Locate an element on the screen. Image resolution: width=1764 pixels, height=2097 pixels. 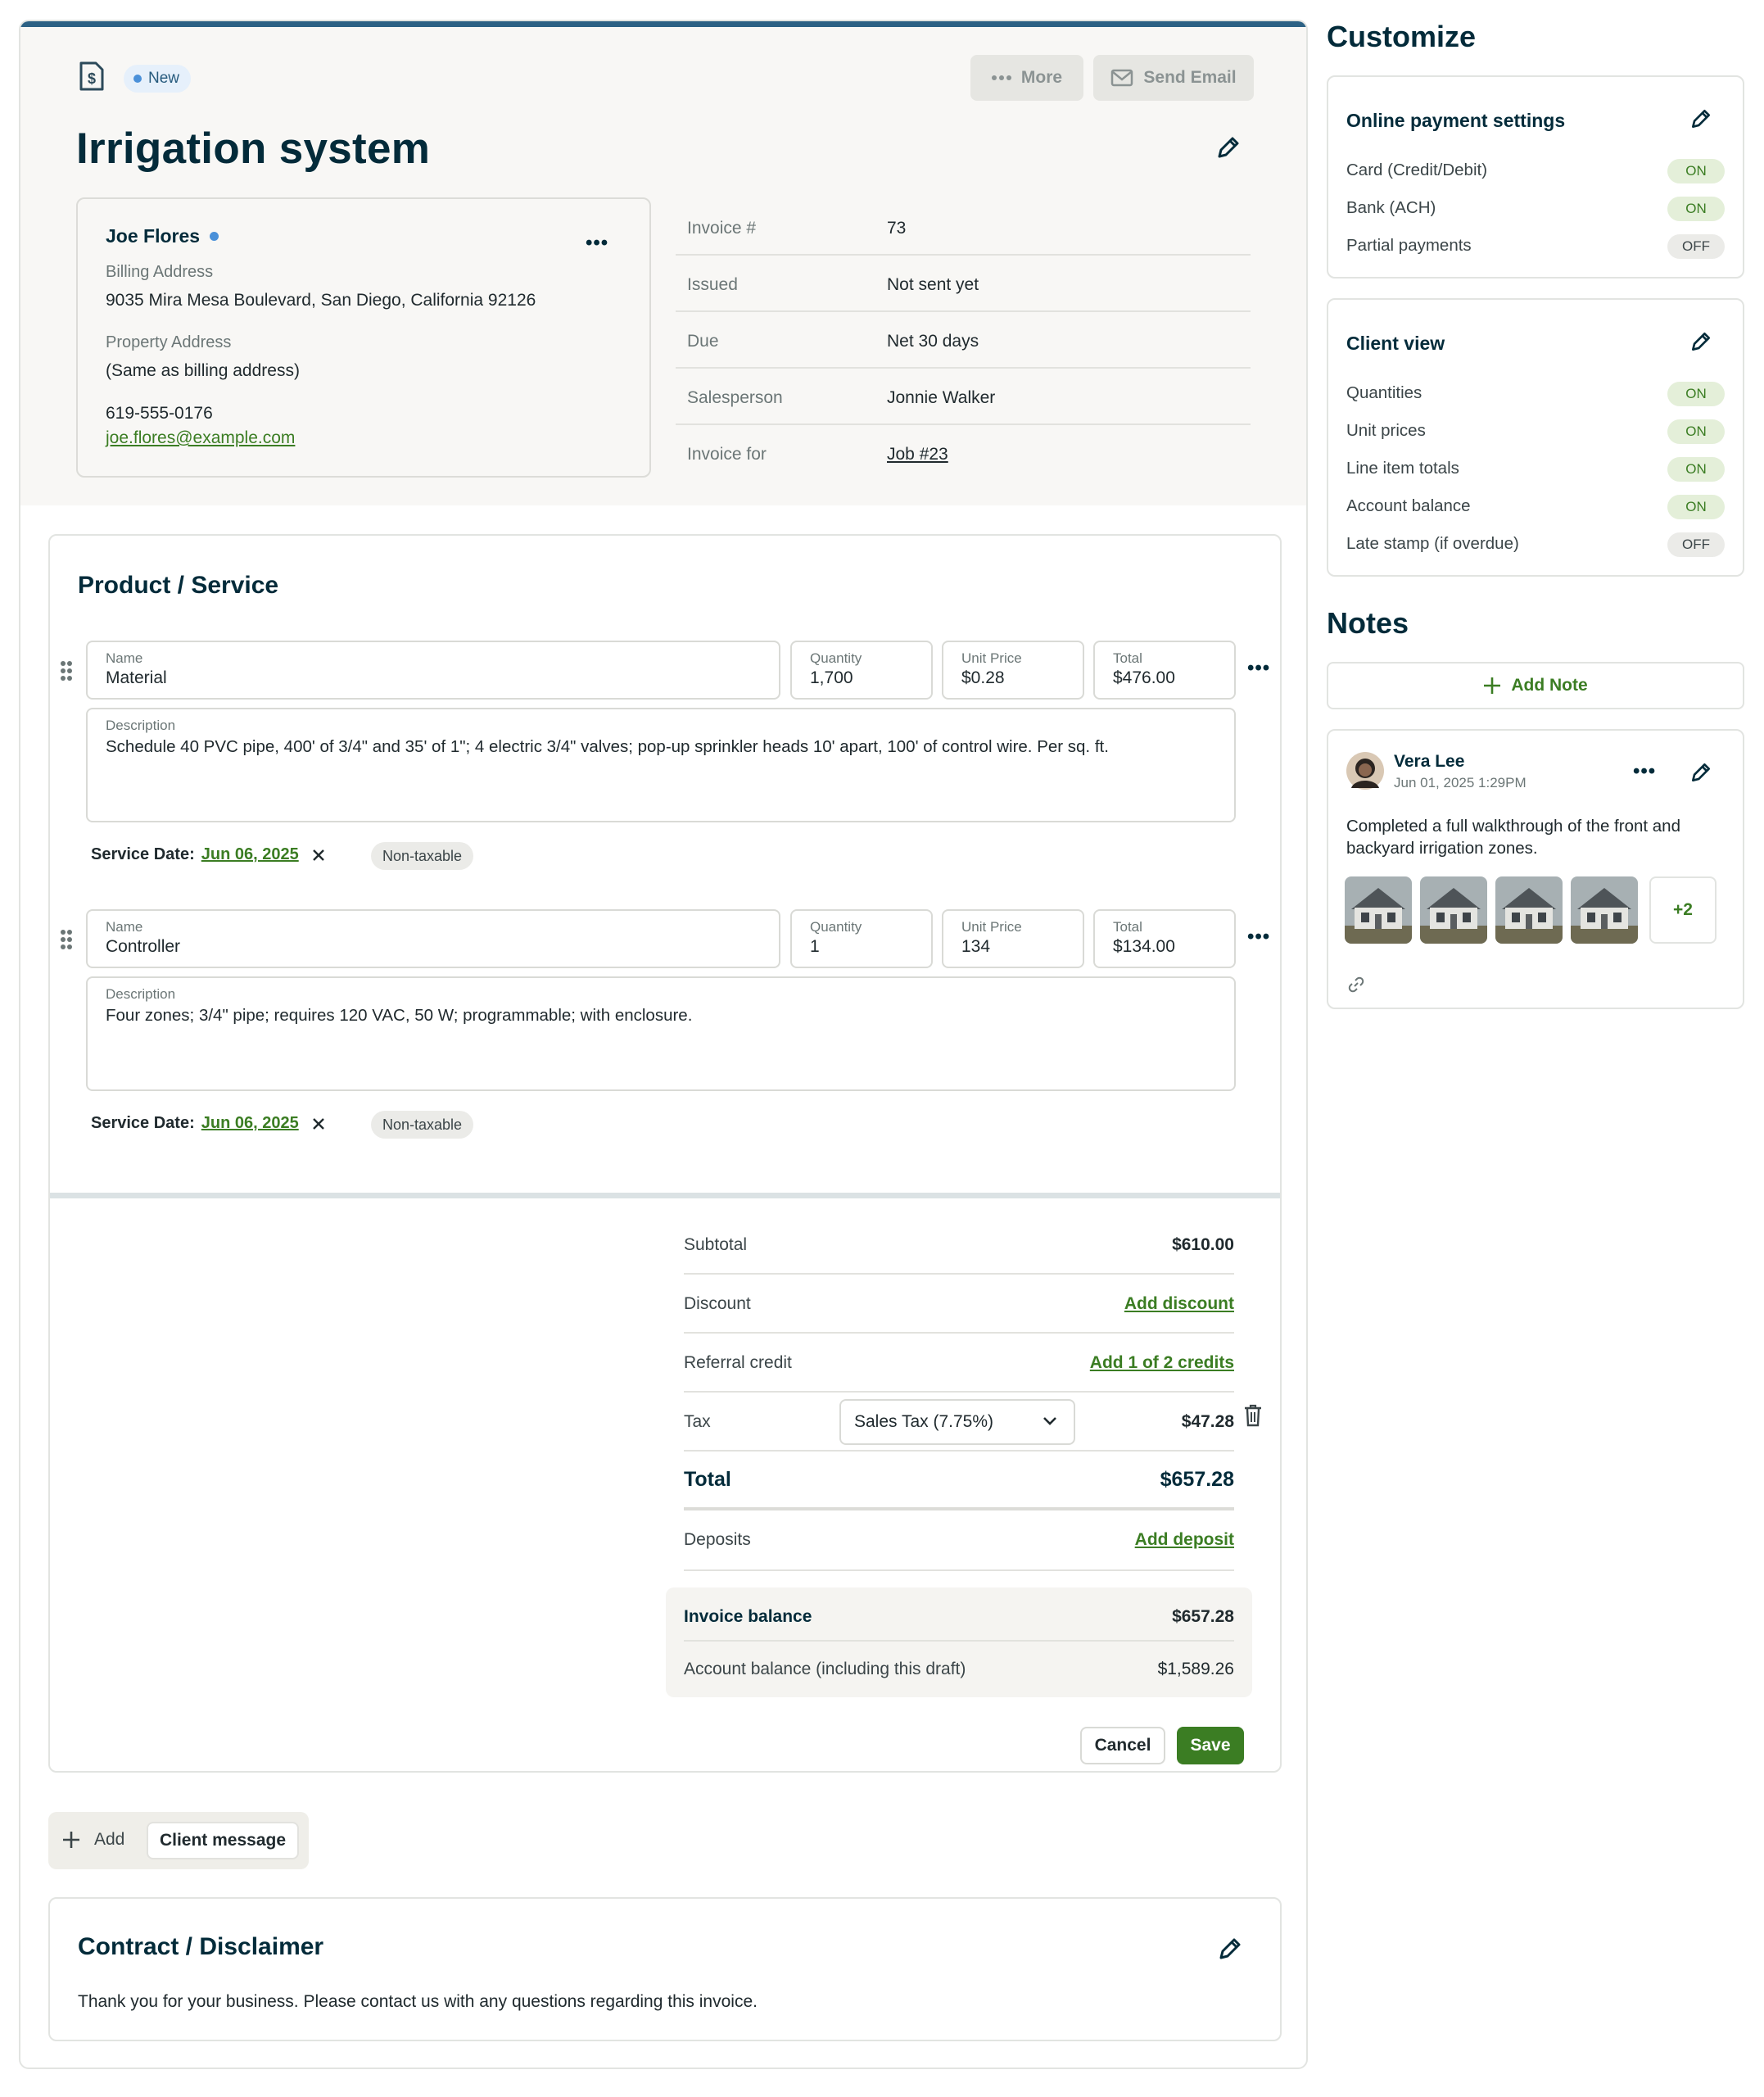
edit-contract-pencil-icon is located at coordinates (1230, 1949).